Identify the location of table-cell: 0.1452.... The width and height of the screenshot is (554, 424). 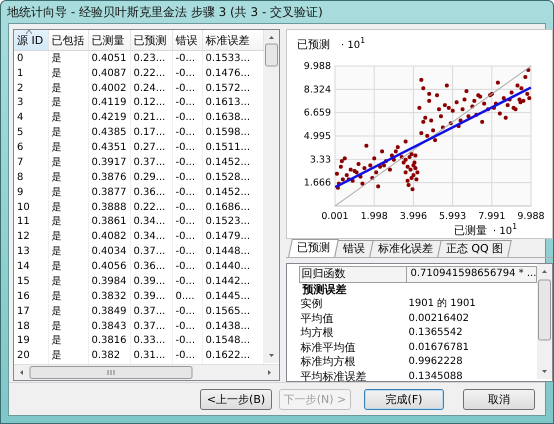
(232, 163).